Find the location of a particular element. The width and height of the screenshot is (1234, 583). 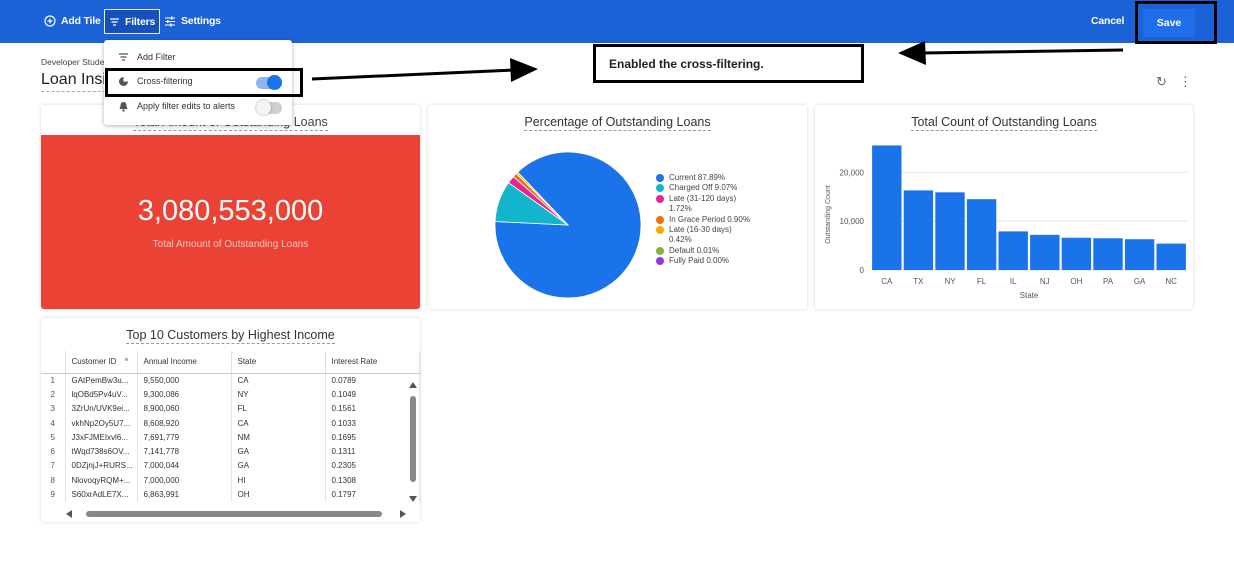

table-cell: 9,550,000 is located at coordinates (184, 380).